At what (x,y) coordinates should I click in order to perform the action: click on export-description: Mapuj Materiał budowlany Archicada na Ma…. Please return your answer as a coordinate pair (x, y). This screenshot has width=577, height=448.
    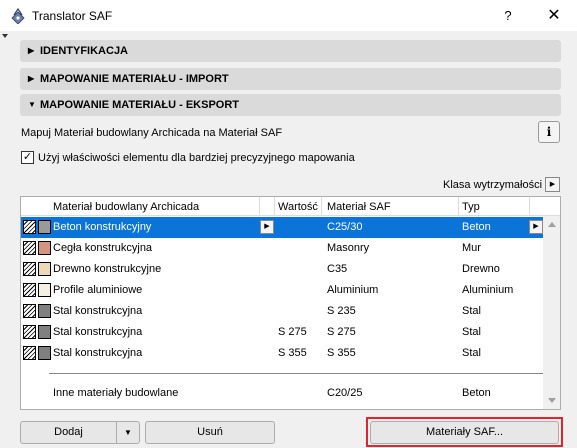
    Looking at the image, I should click on (152, 133).